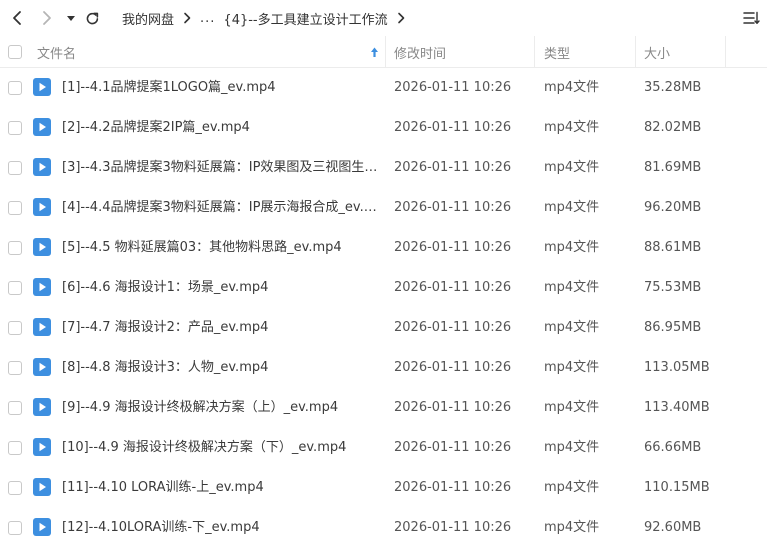 Image resolution: width=767 pixels, height=549 pixels. Describe the element at coordinates (677, 367) in the screenshot. I see `file-size: 113.05MB` at that location.